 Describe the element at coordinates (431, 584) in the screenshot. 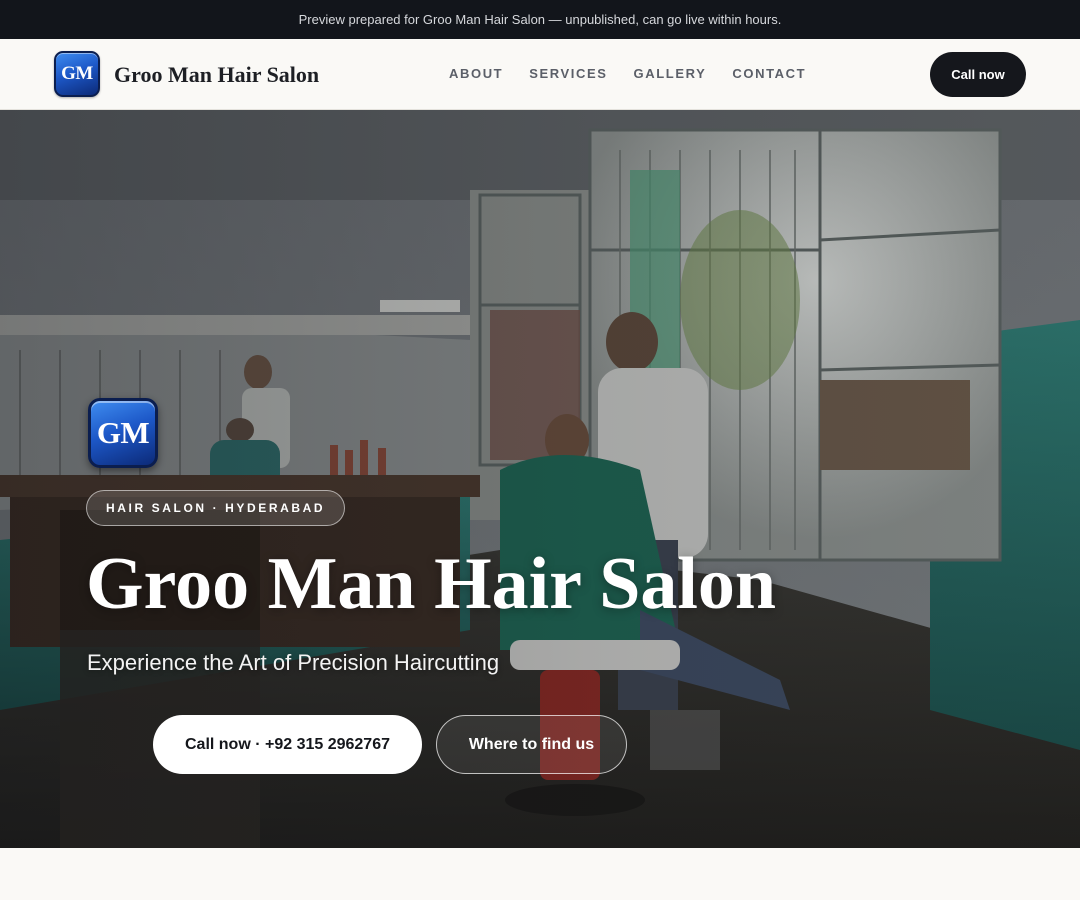

I see `hero-title: Groo Man Hair Salon` at that location.